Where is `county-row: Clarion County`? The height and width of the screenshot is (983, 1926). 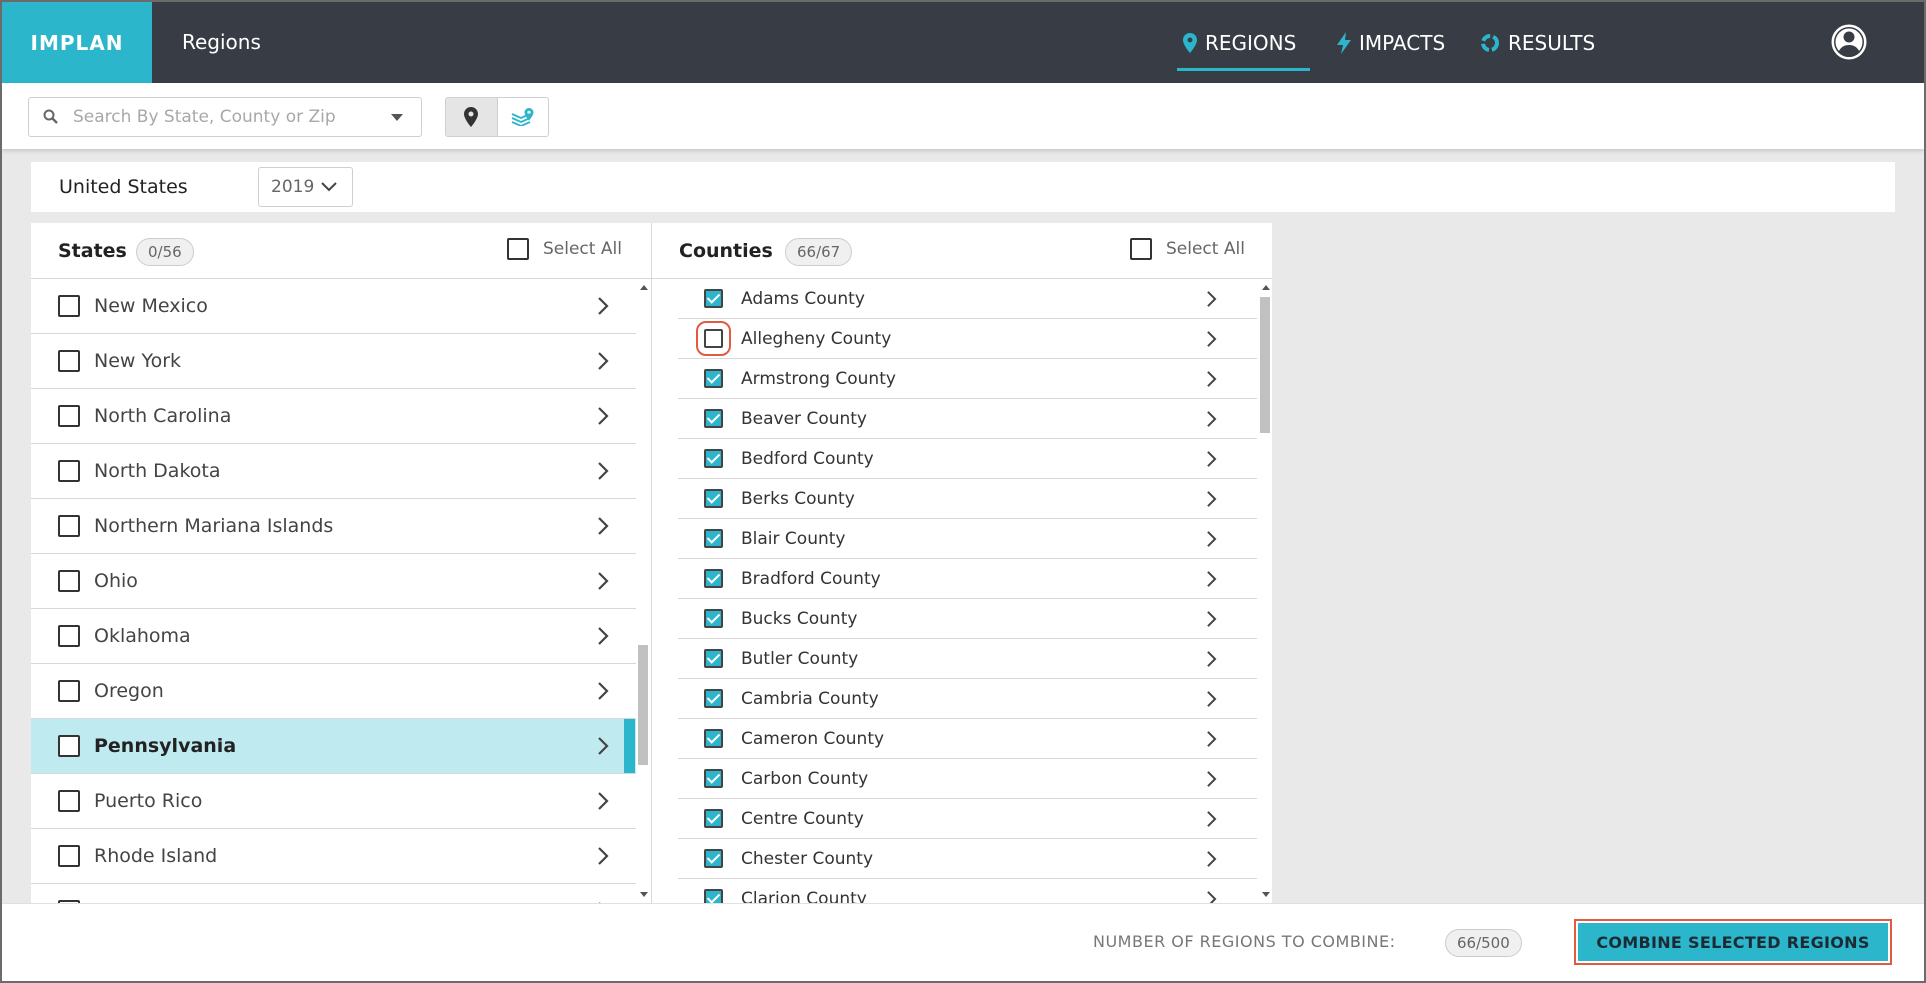
county-row: Clarion County is located at coordinates (967, 891).